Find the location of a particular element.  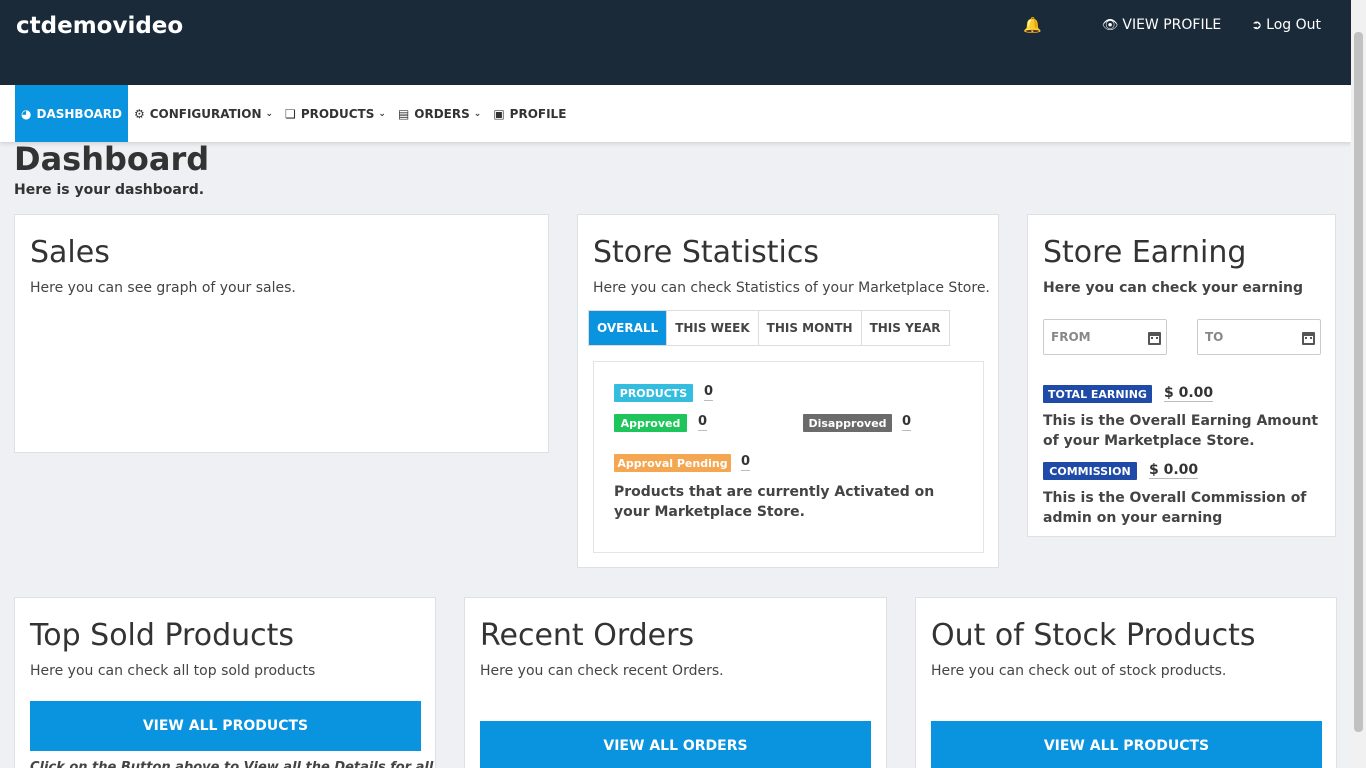

view-all-orders-button: VIEW ALL ORDERS is located at coordinates (675, 744).